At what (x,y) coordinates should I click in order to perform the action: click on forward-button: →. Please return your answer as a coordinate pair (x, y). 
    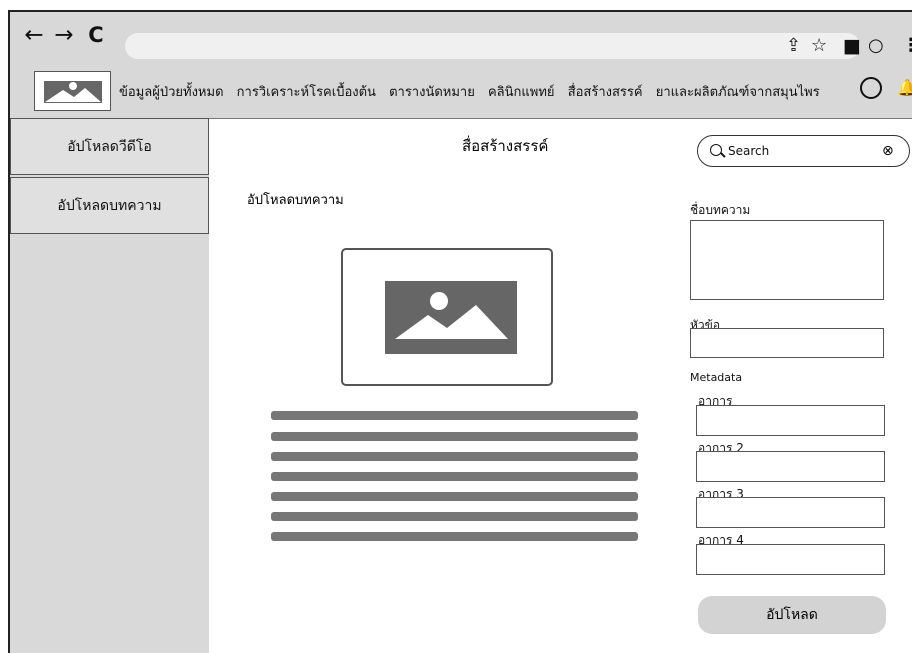
    Looking at the image, I should click on (64, 36).